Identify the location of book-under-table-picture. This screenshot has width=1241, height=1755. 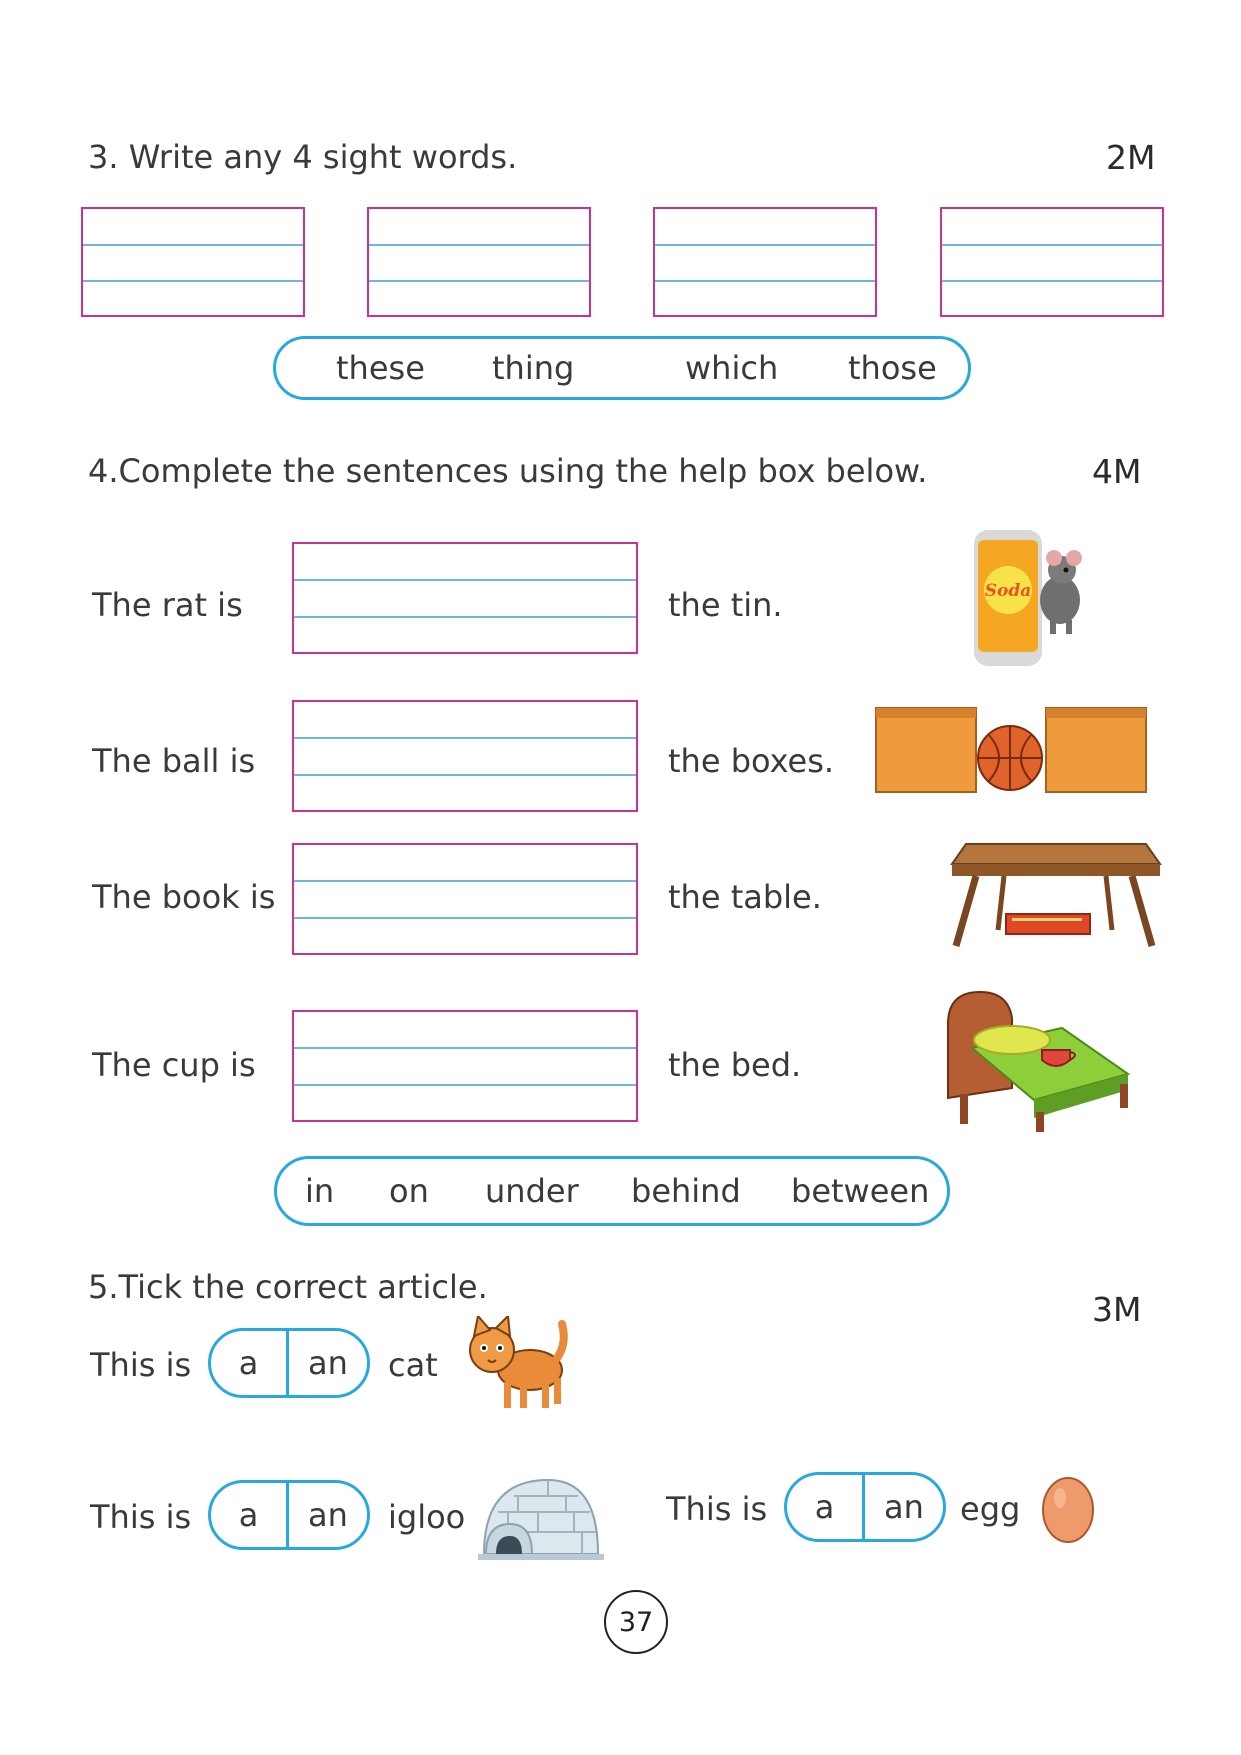
(1054, 897).